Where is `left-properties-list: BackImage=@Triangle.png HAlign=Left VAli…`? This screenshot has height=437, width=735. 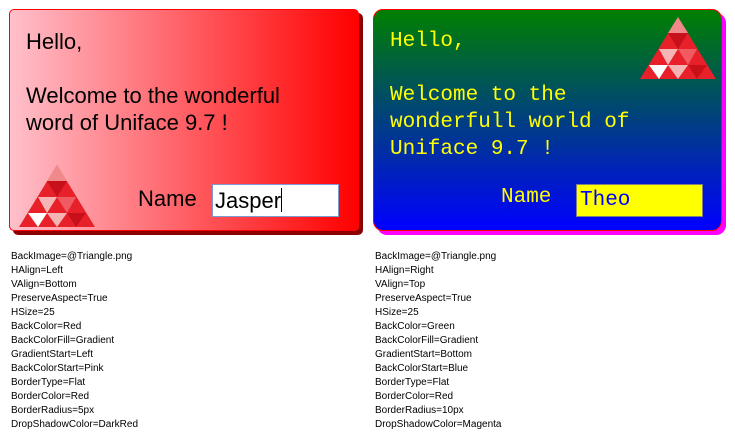
left-properties-list: BackImage=@Triangle.png HAlign=Left VAli… is located at coordinates (74, 341).